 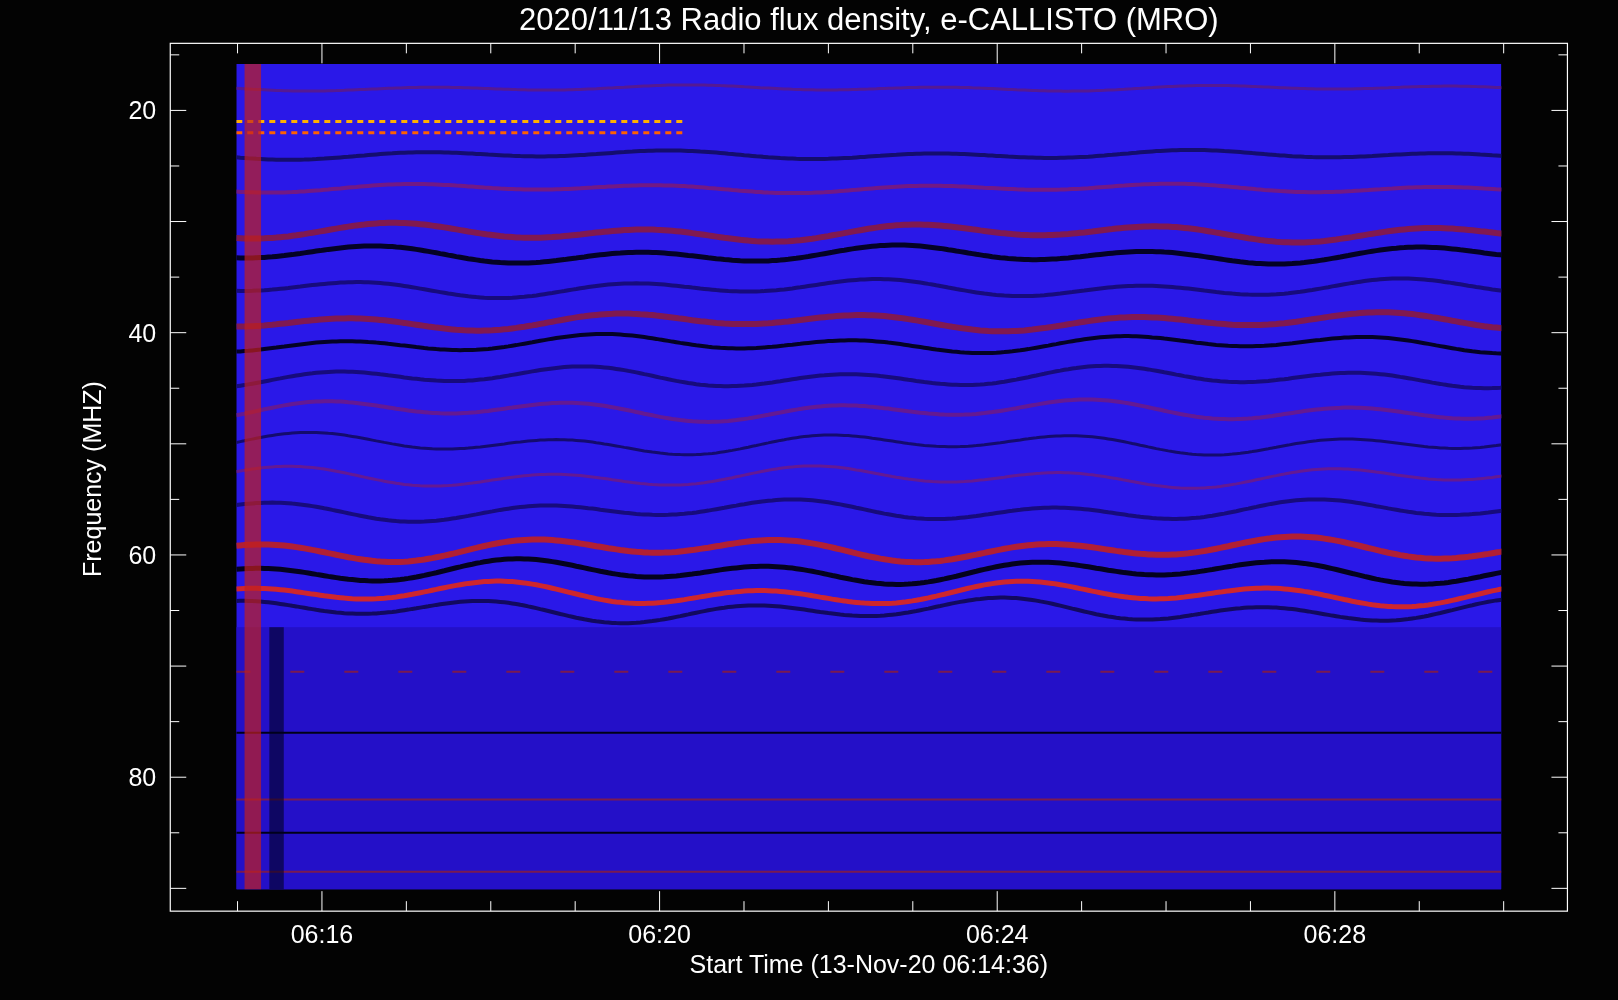 What do you see at coordinates (142, 111) in the screenshot?
I see `axis-tick-label: 20` at bounding box center [142, 111].